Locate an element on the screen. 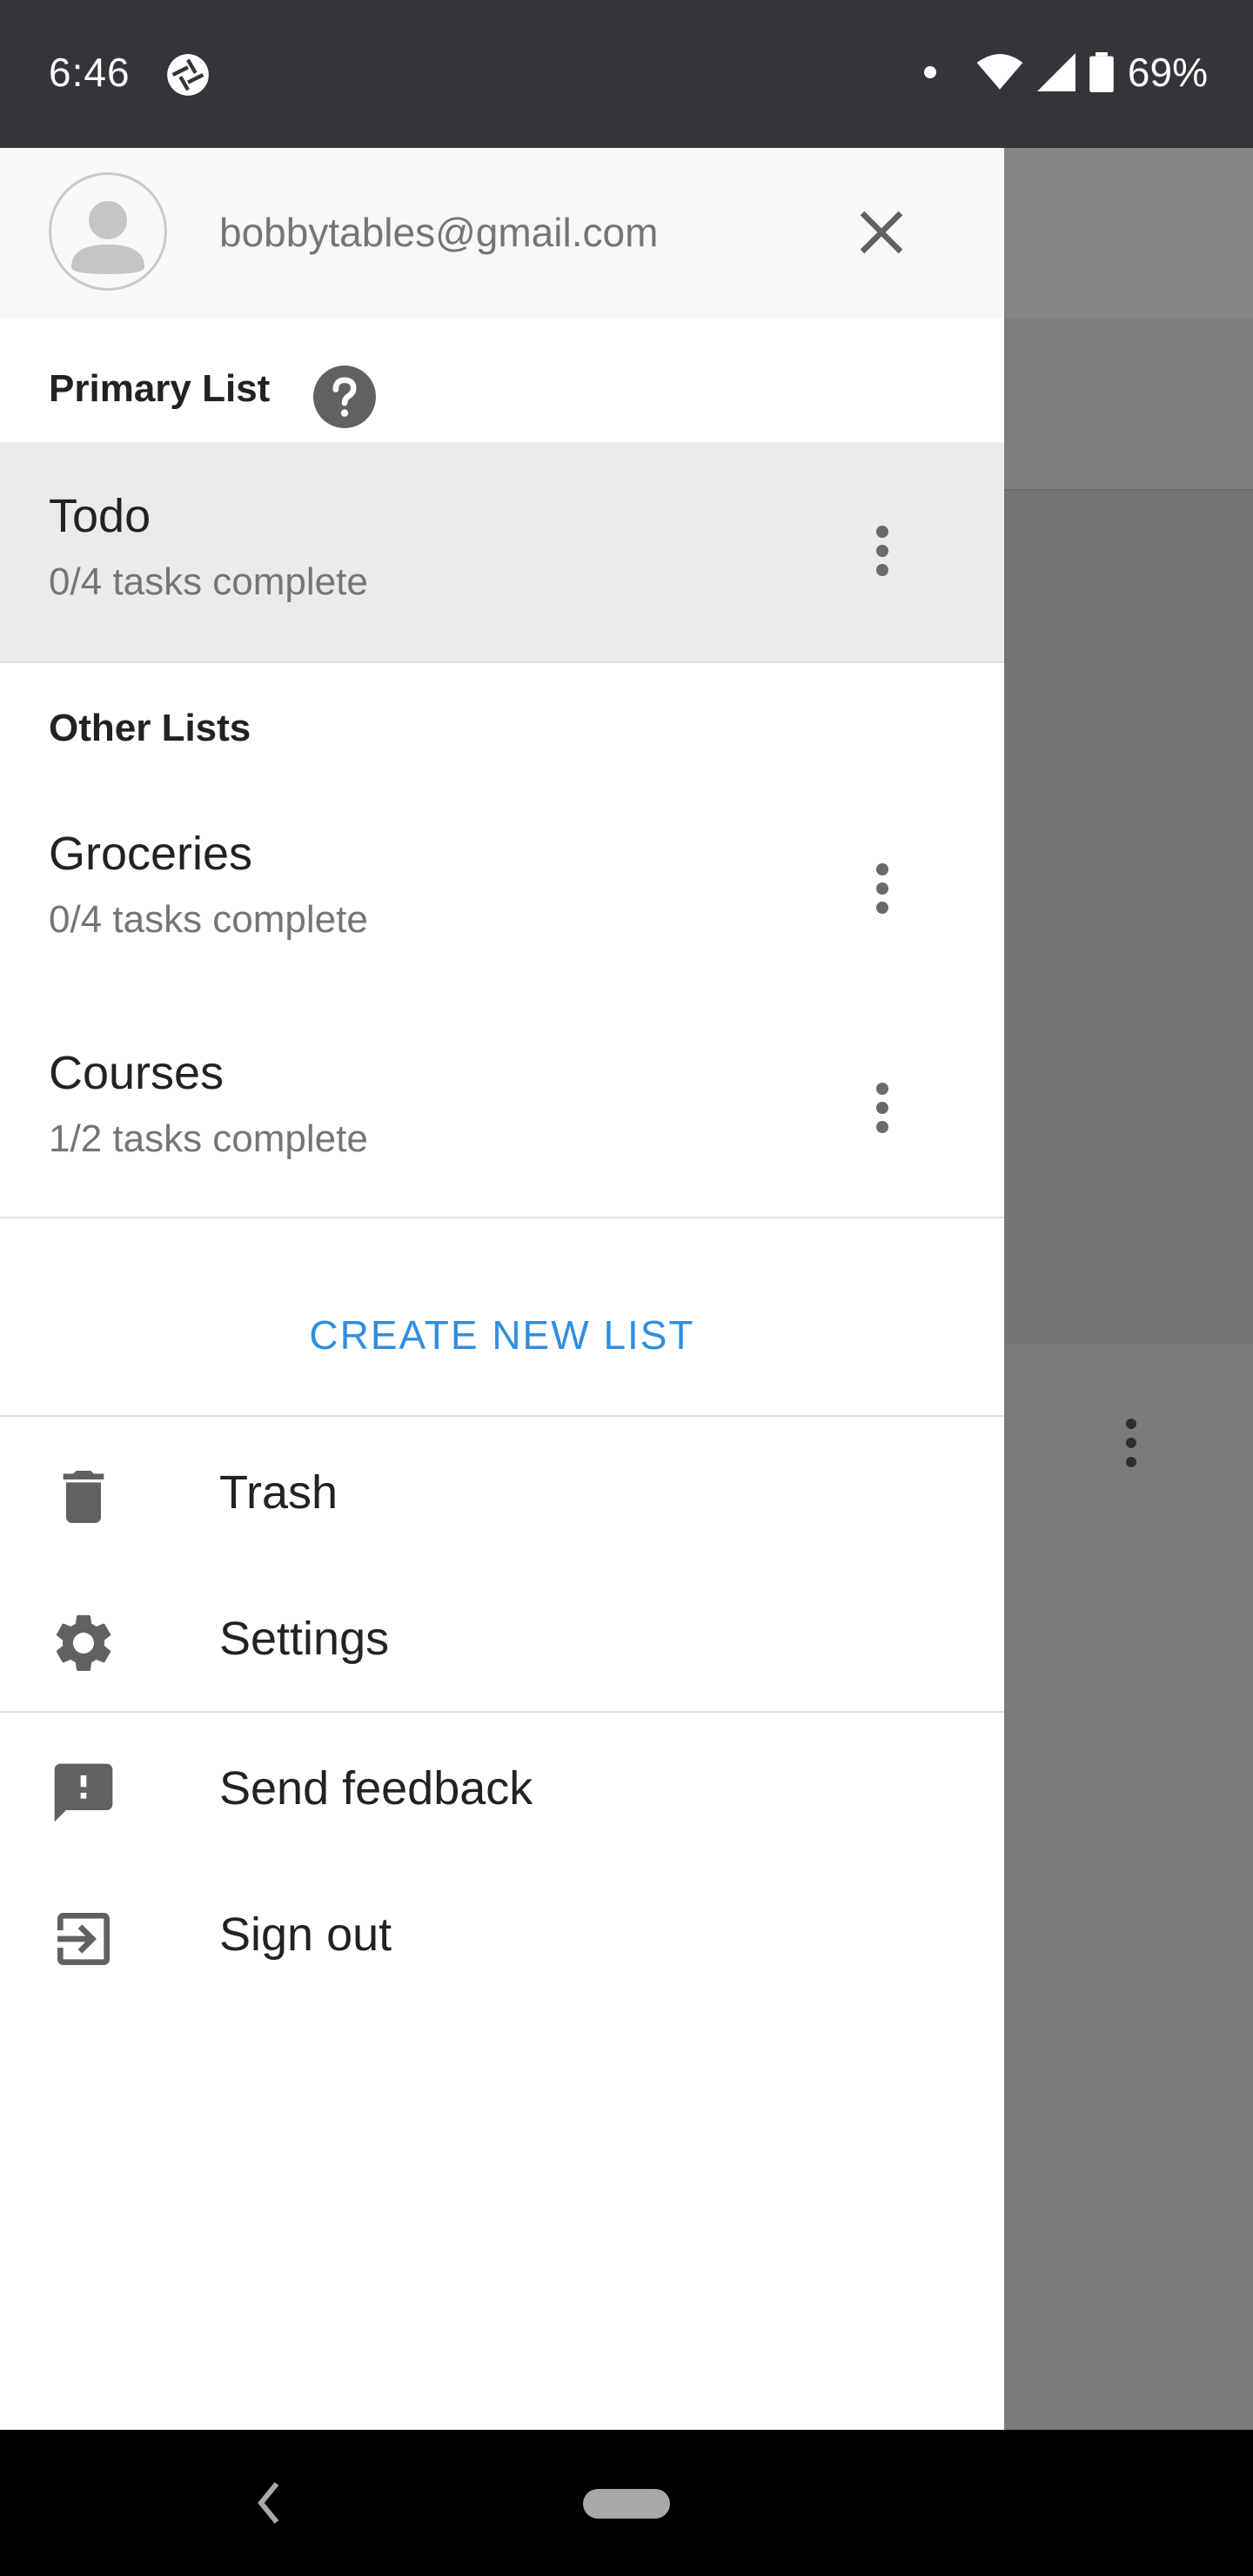  background-more-icon is located at coordinates (1131, 1443).